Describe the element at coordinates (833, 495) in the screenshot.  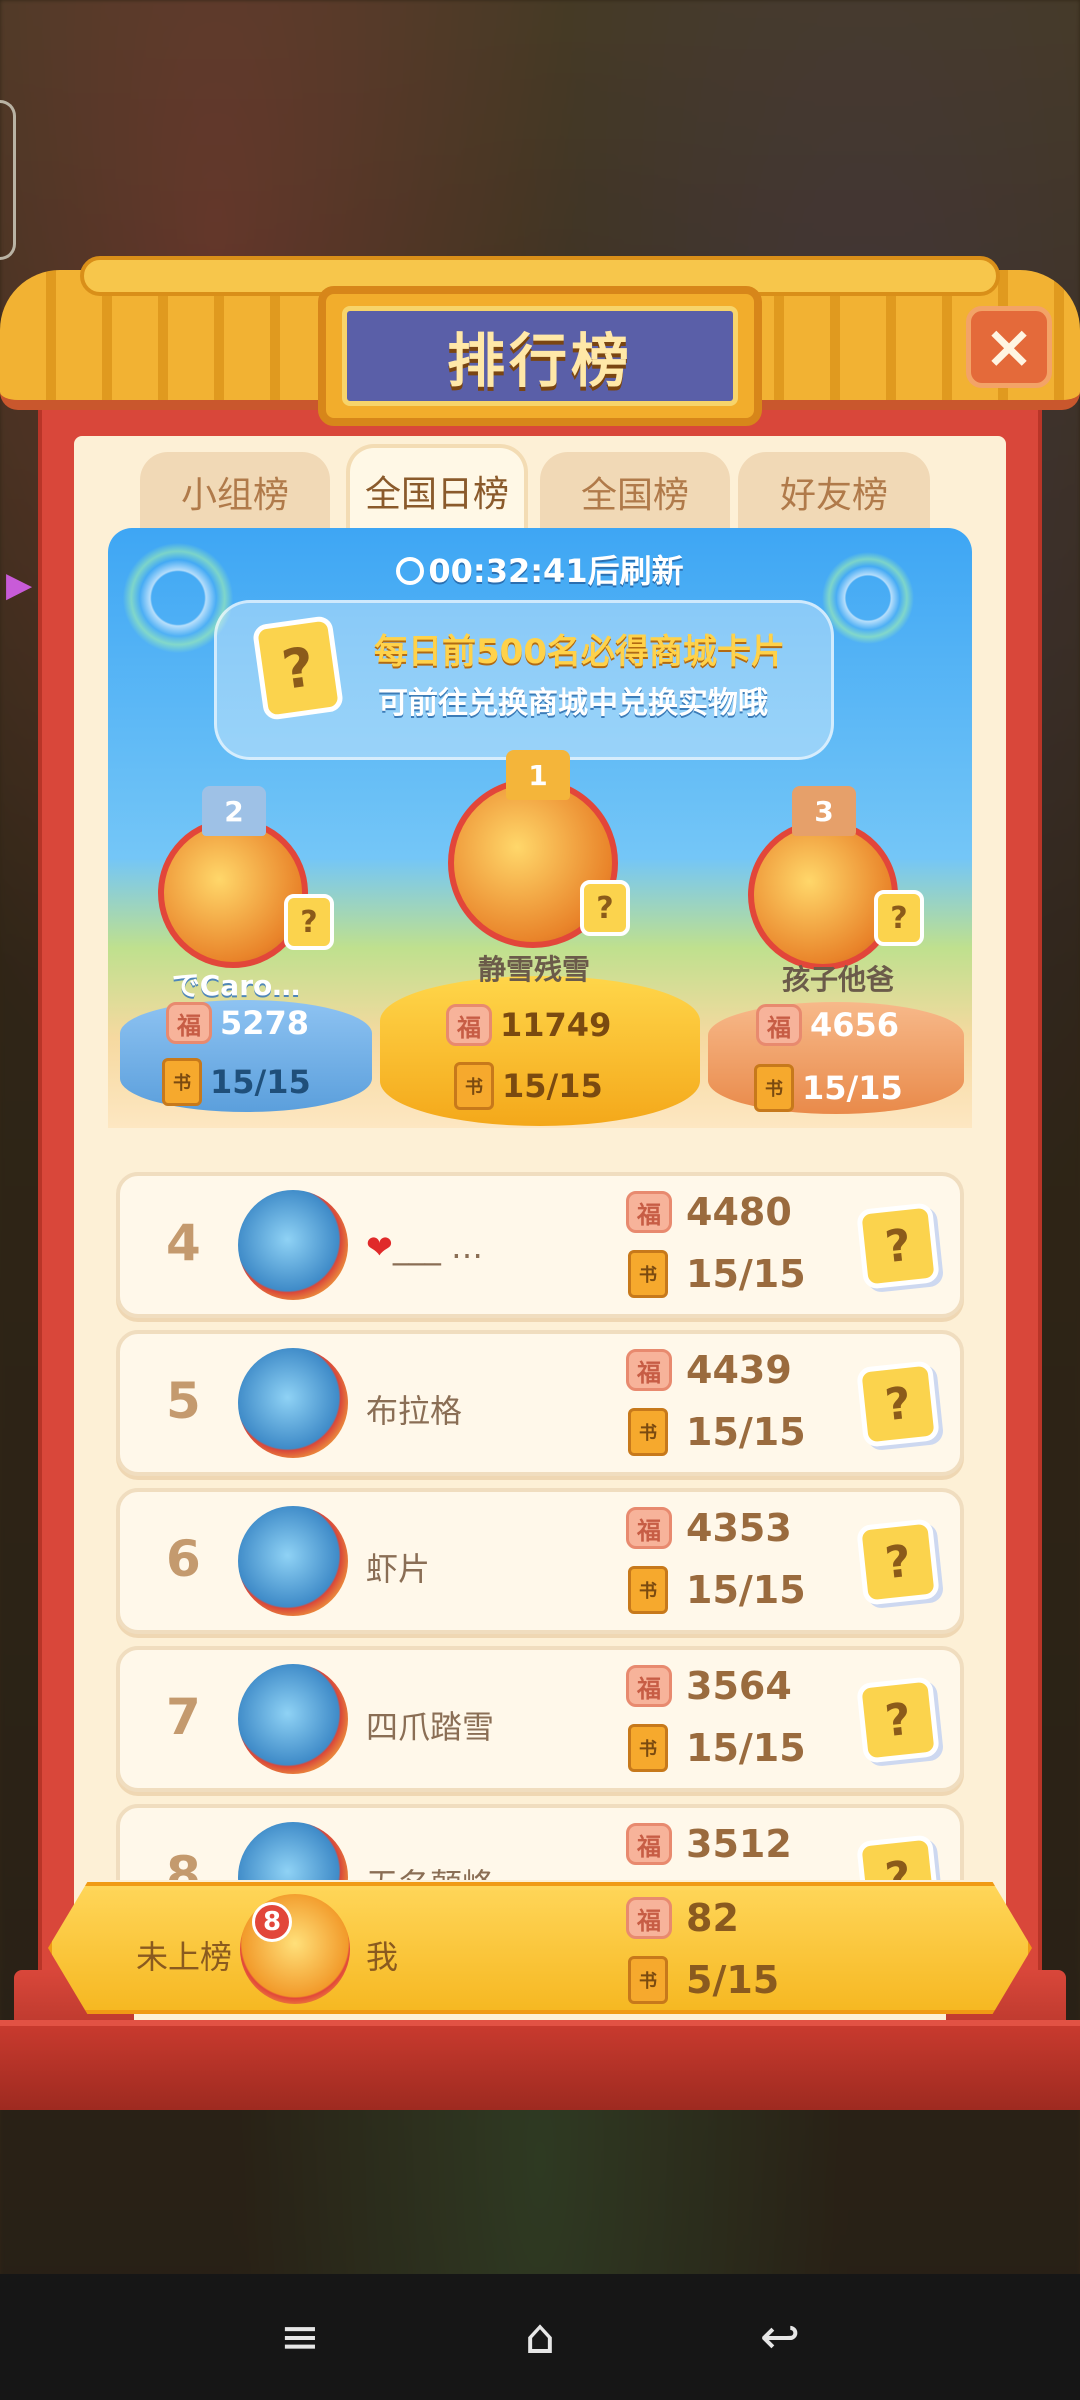
I see `tab-label: 好友榜` at that location.